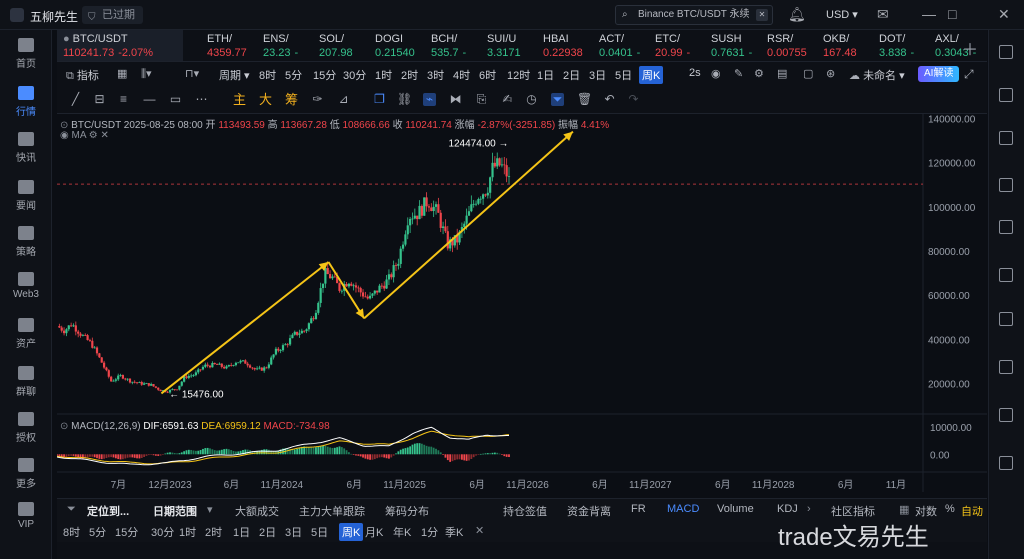 The image size is (1024, 559). Describe the element at coordinates (1006, 415) in the screenshot. I see `tools-icon` at that location.